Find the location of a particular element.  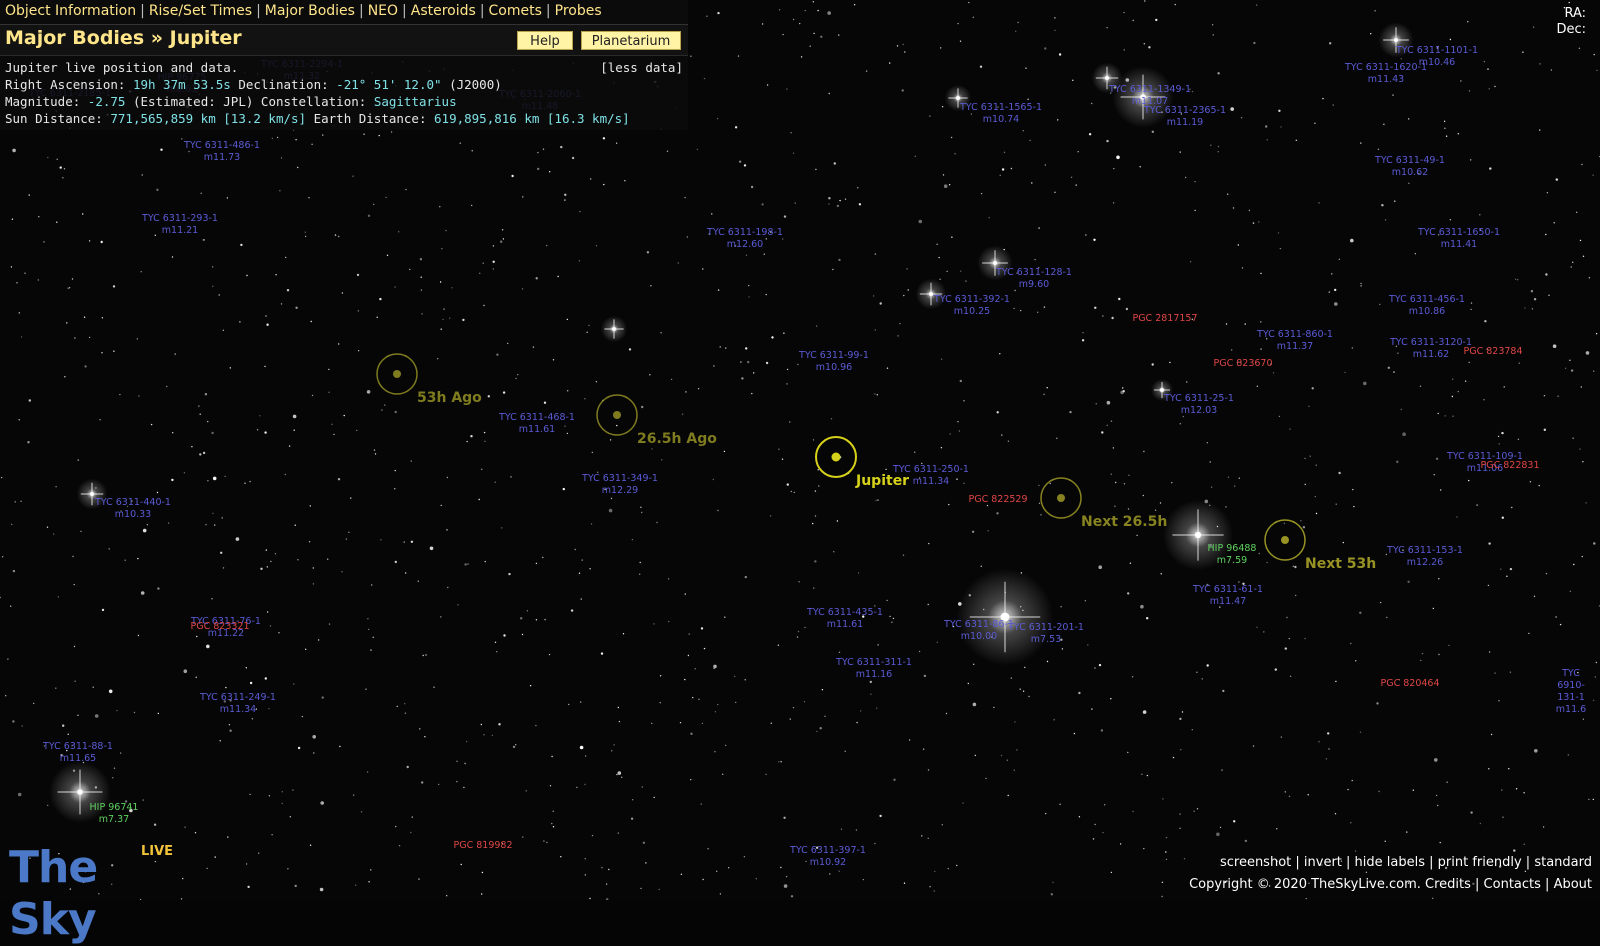

view-option-invert: invert is located at coordinates (1323, 862).